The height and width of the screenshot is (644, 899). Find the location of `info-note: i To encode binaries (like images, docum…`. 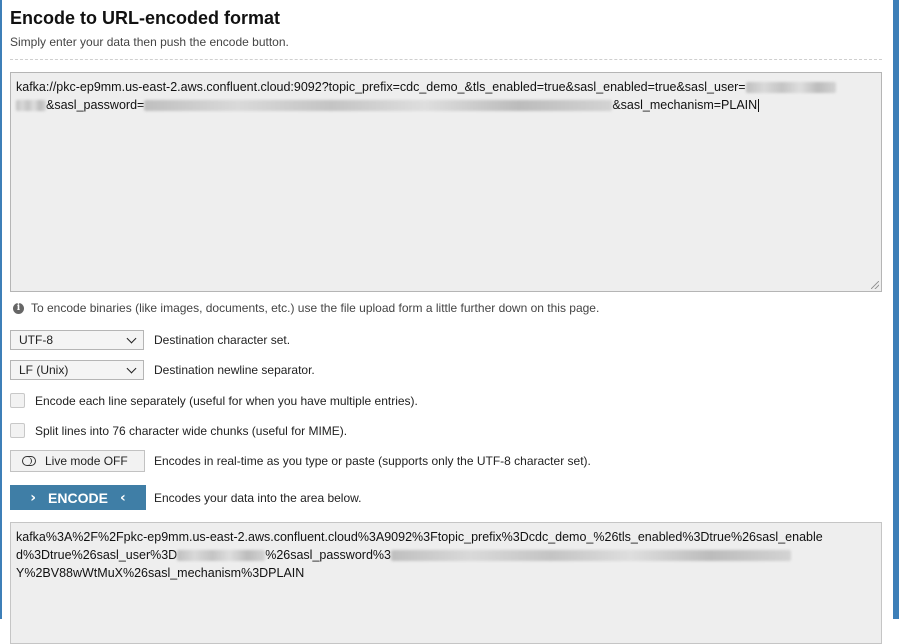

info-note: i To encode binaries (like images, docum… is located at coordinates (306, 308).